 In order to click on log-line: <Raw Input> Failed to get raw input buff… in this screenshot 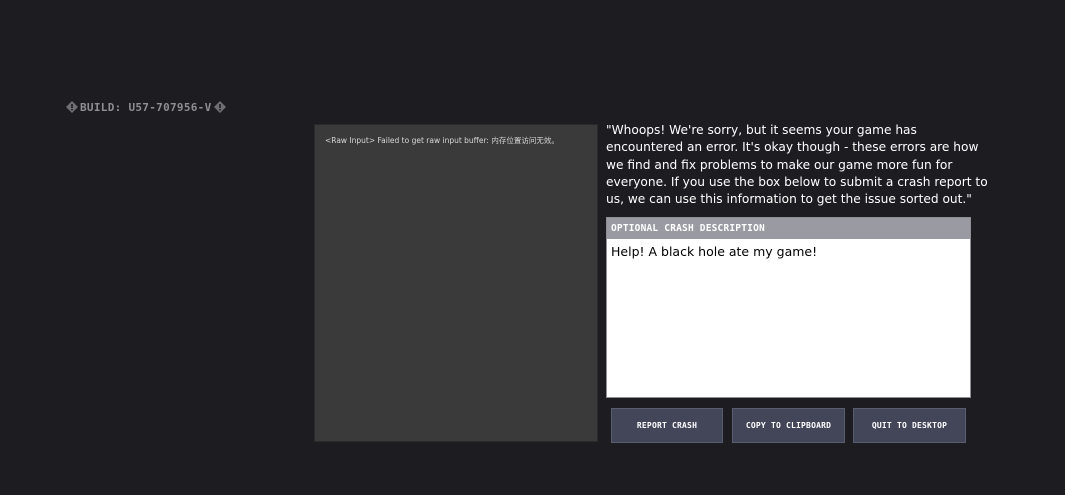, I will do `click(442, 140)`.